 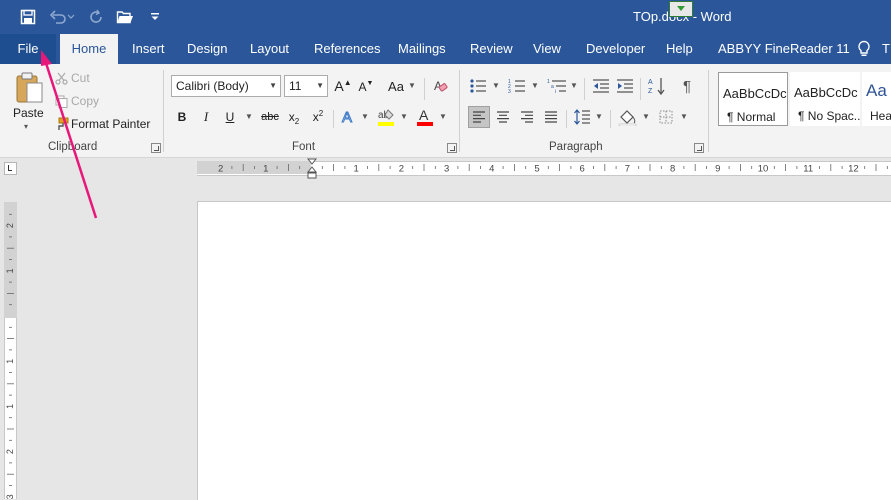 I want to click on bold-icon: B, so click(x=182, y=117).